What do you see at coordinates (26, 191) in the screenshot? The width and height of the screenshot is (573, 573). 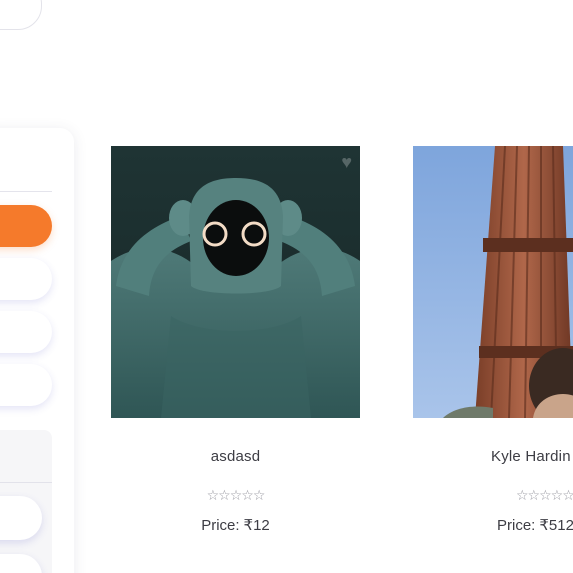 I see `sidebar-divider` at bounding box center [26, 191].